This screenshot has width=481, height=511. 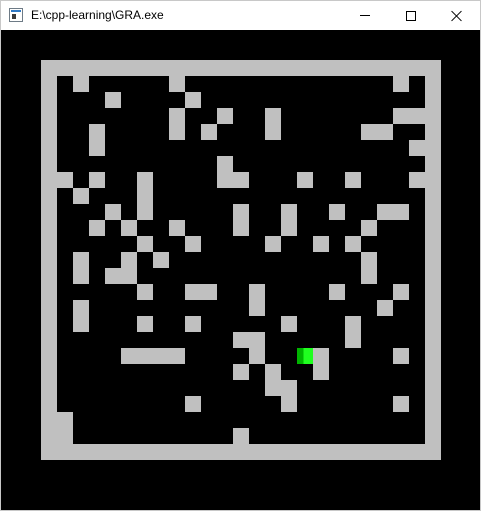 What do you see at coordinates (240, 15) in the screenshot?
I see `title-bar: E:\cpp-learning\GRA.exe` at bounding box center [240, 15].